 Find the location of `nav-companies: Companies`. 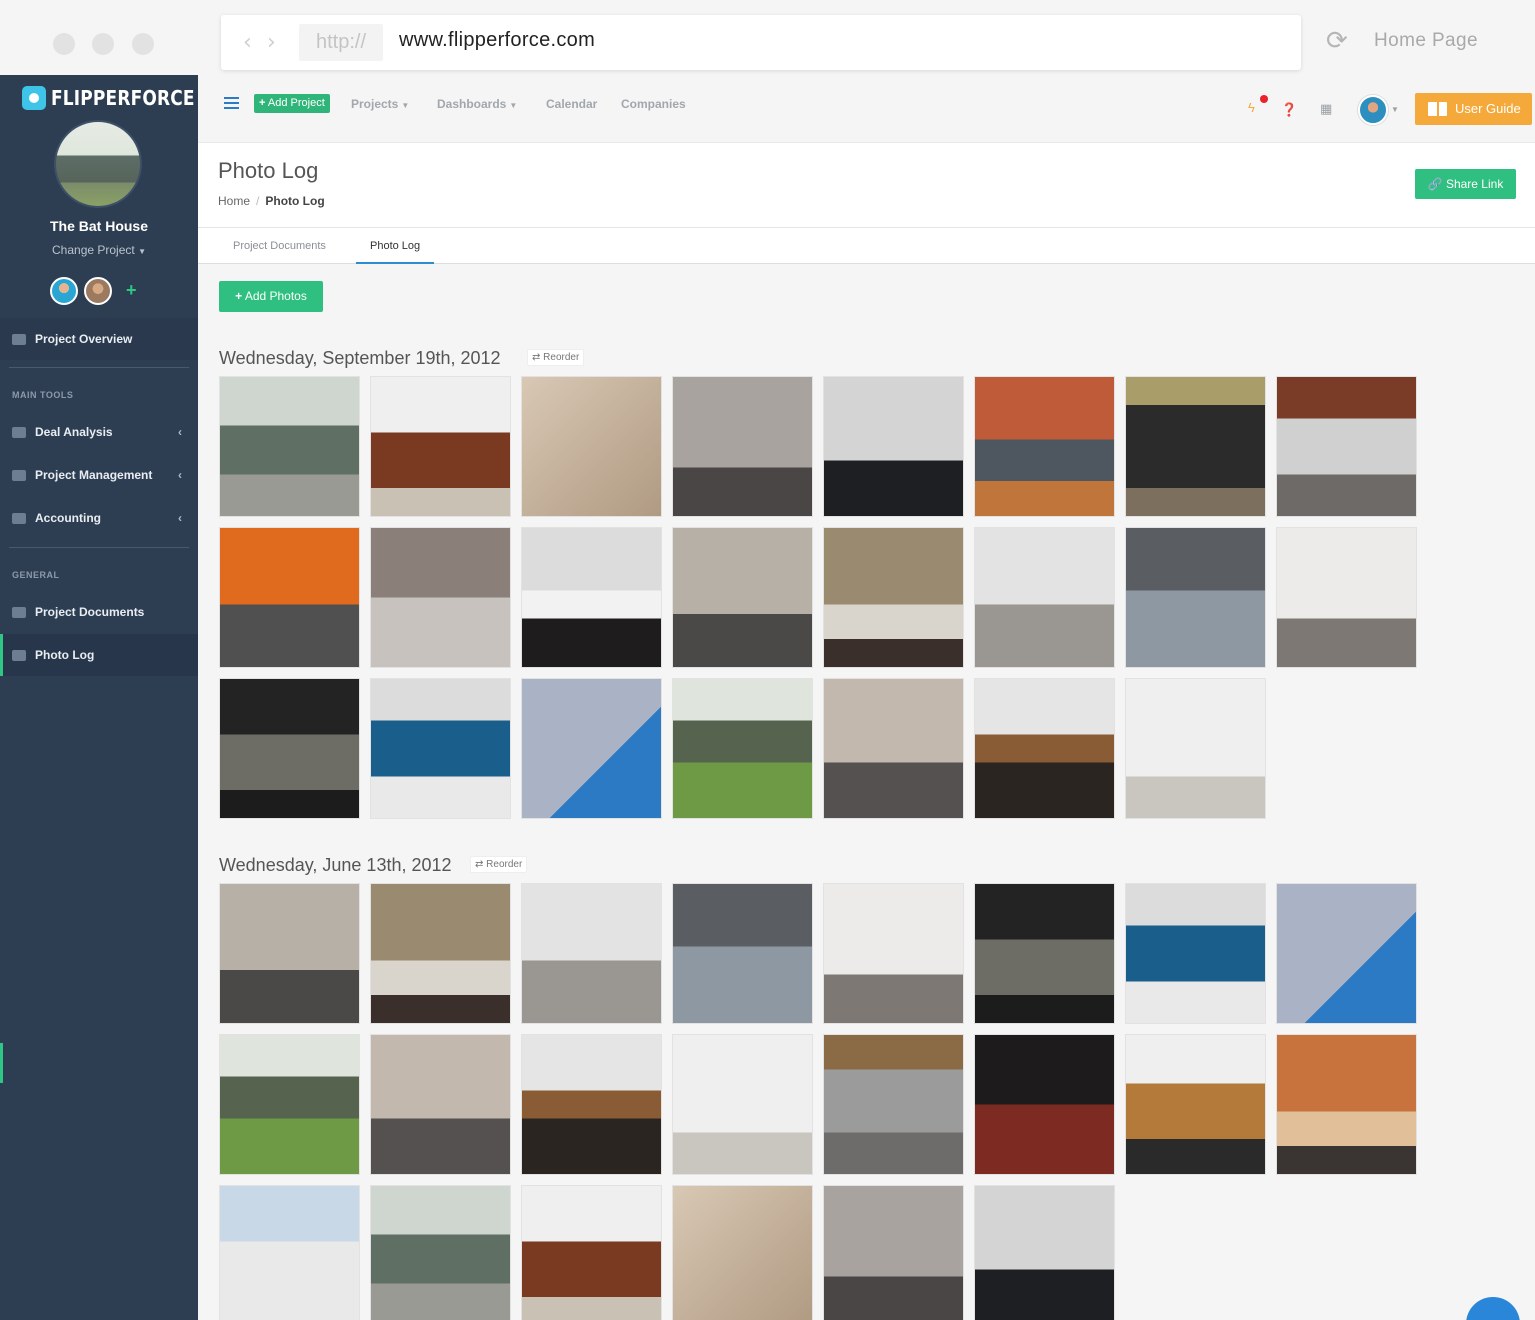

nav-companies: Companies is located at coordinates (653, 104).